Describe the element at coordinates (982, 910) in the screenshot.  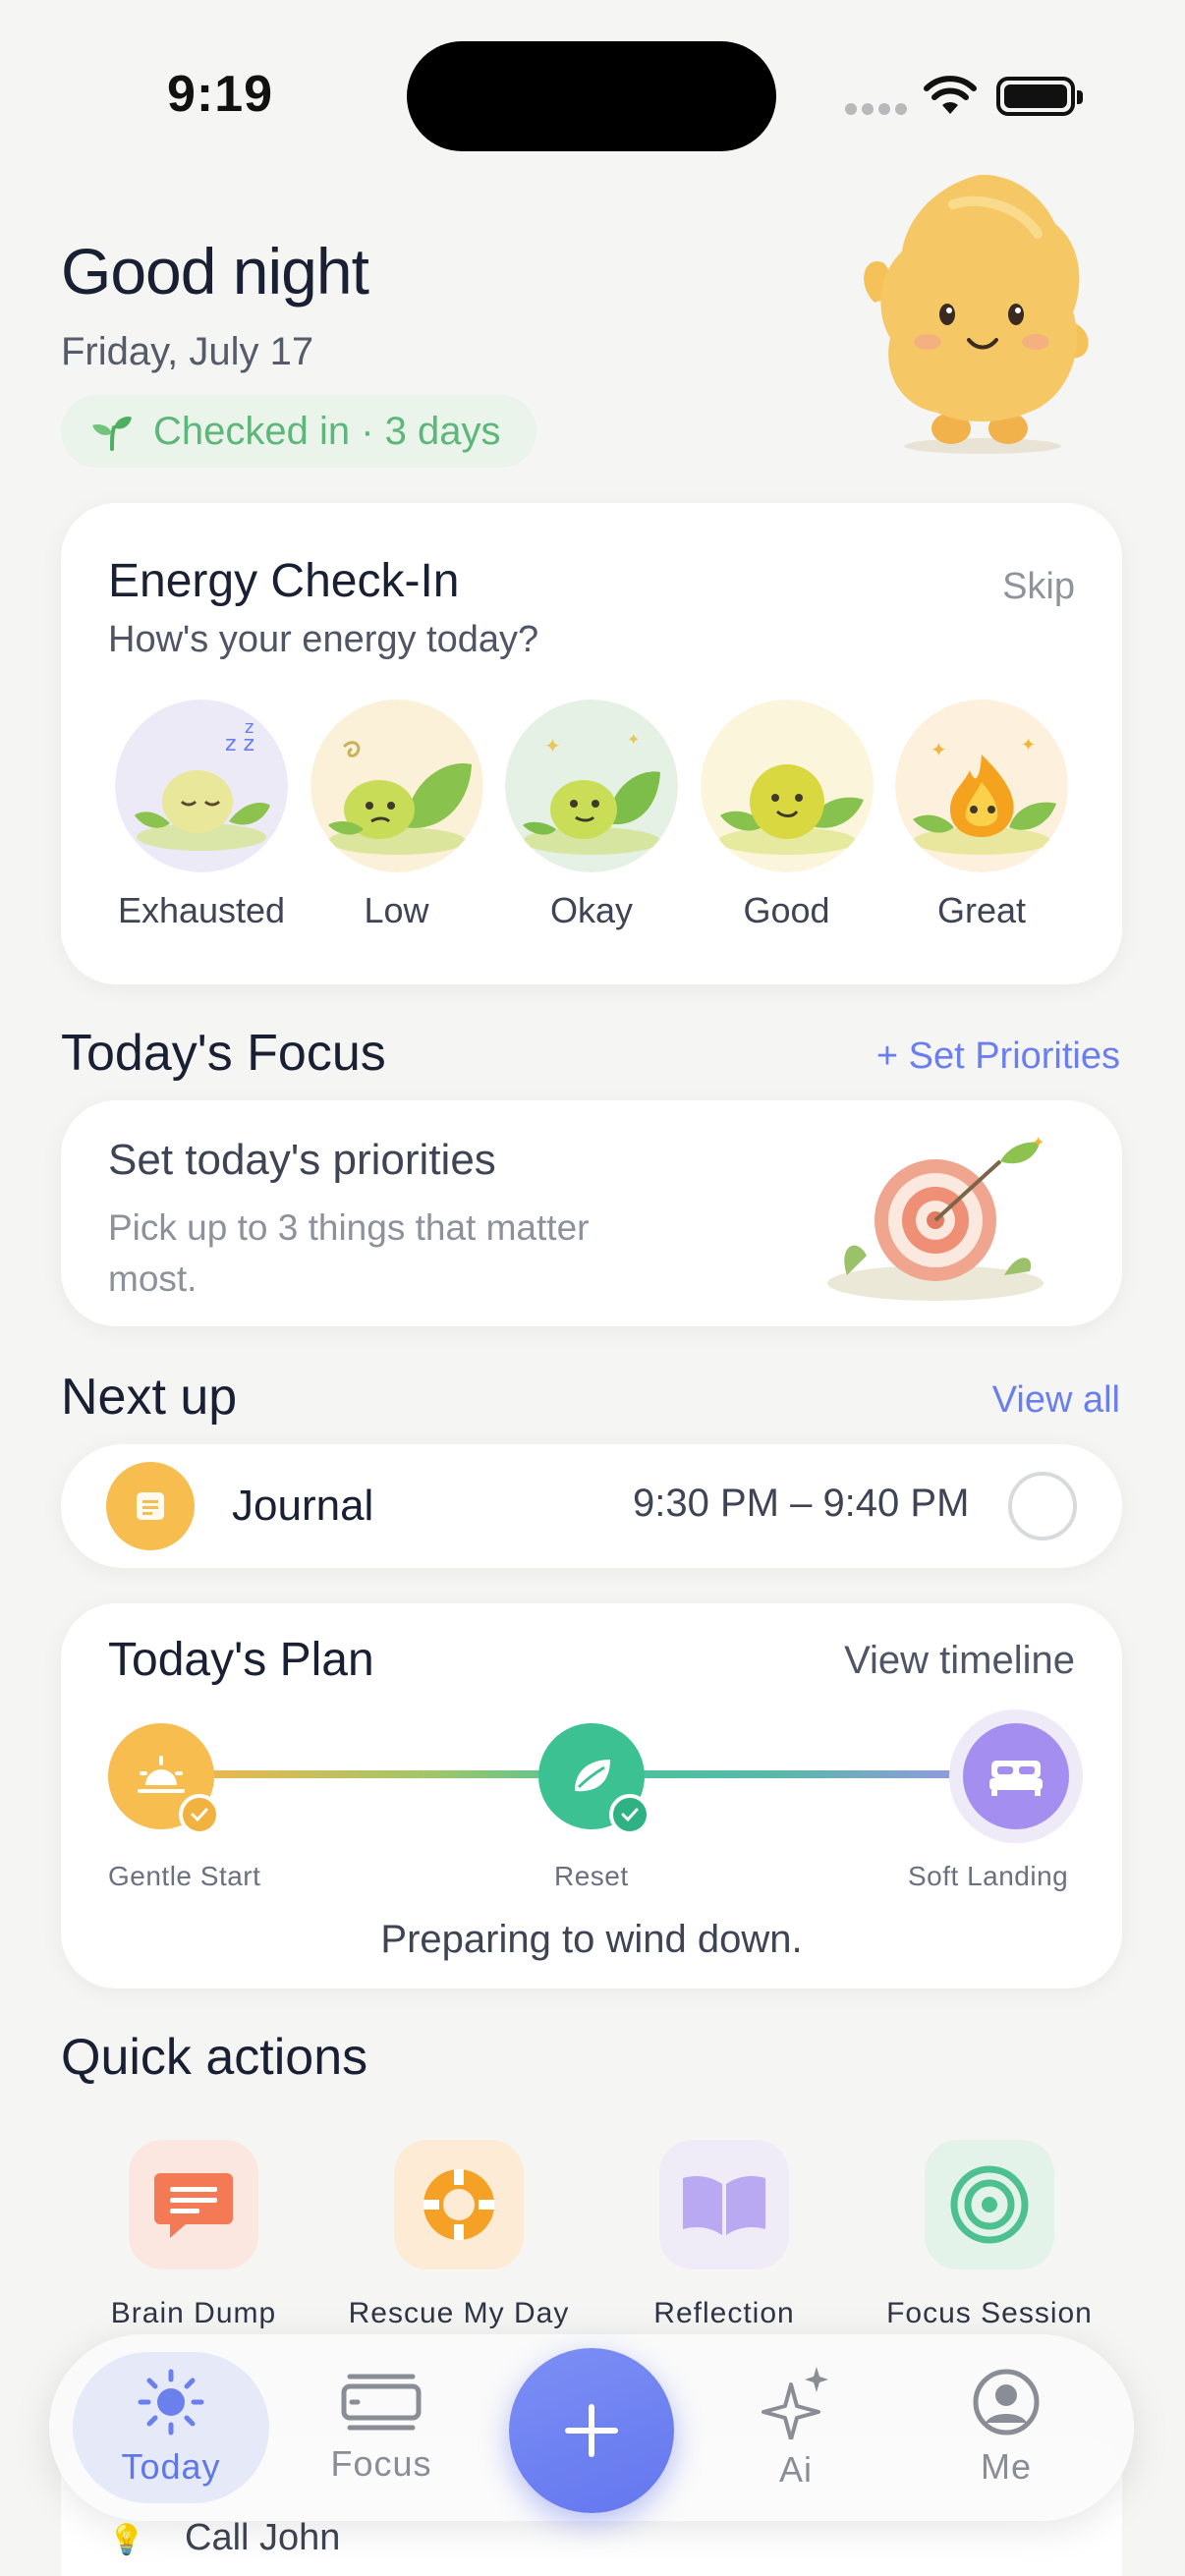
I see `energy-option-label: Great` at that location.